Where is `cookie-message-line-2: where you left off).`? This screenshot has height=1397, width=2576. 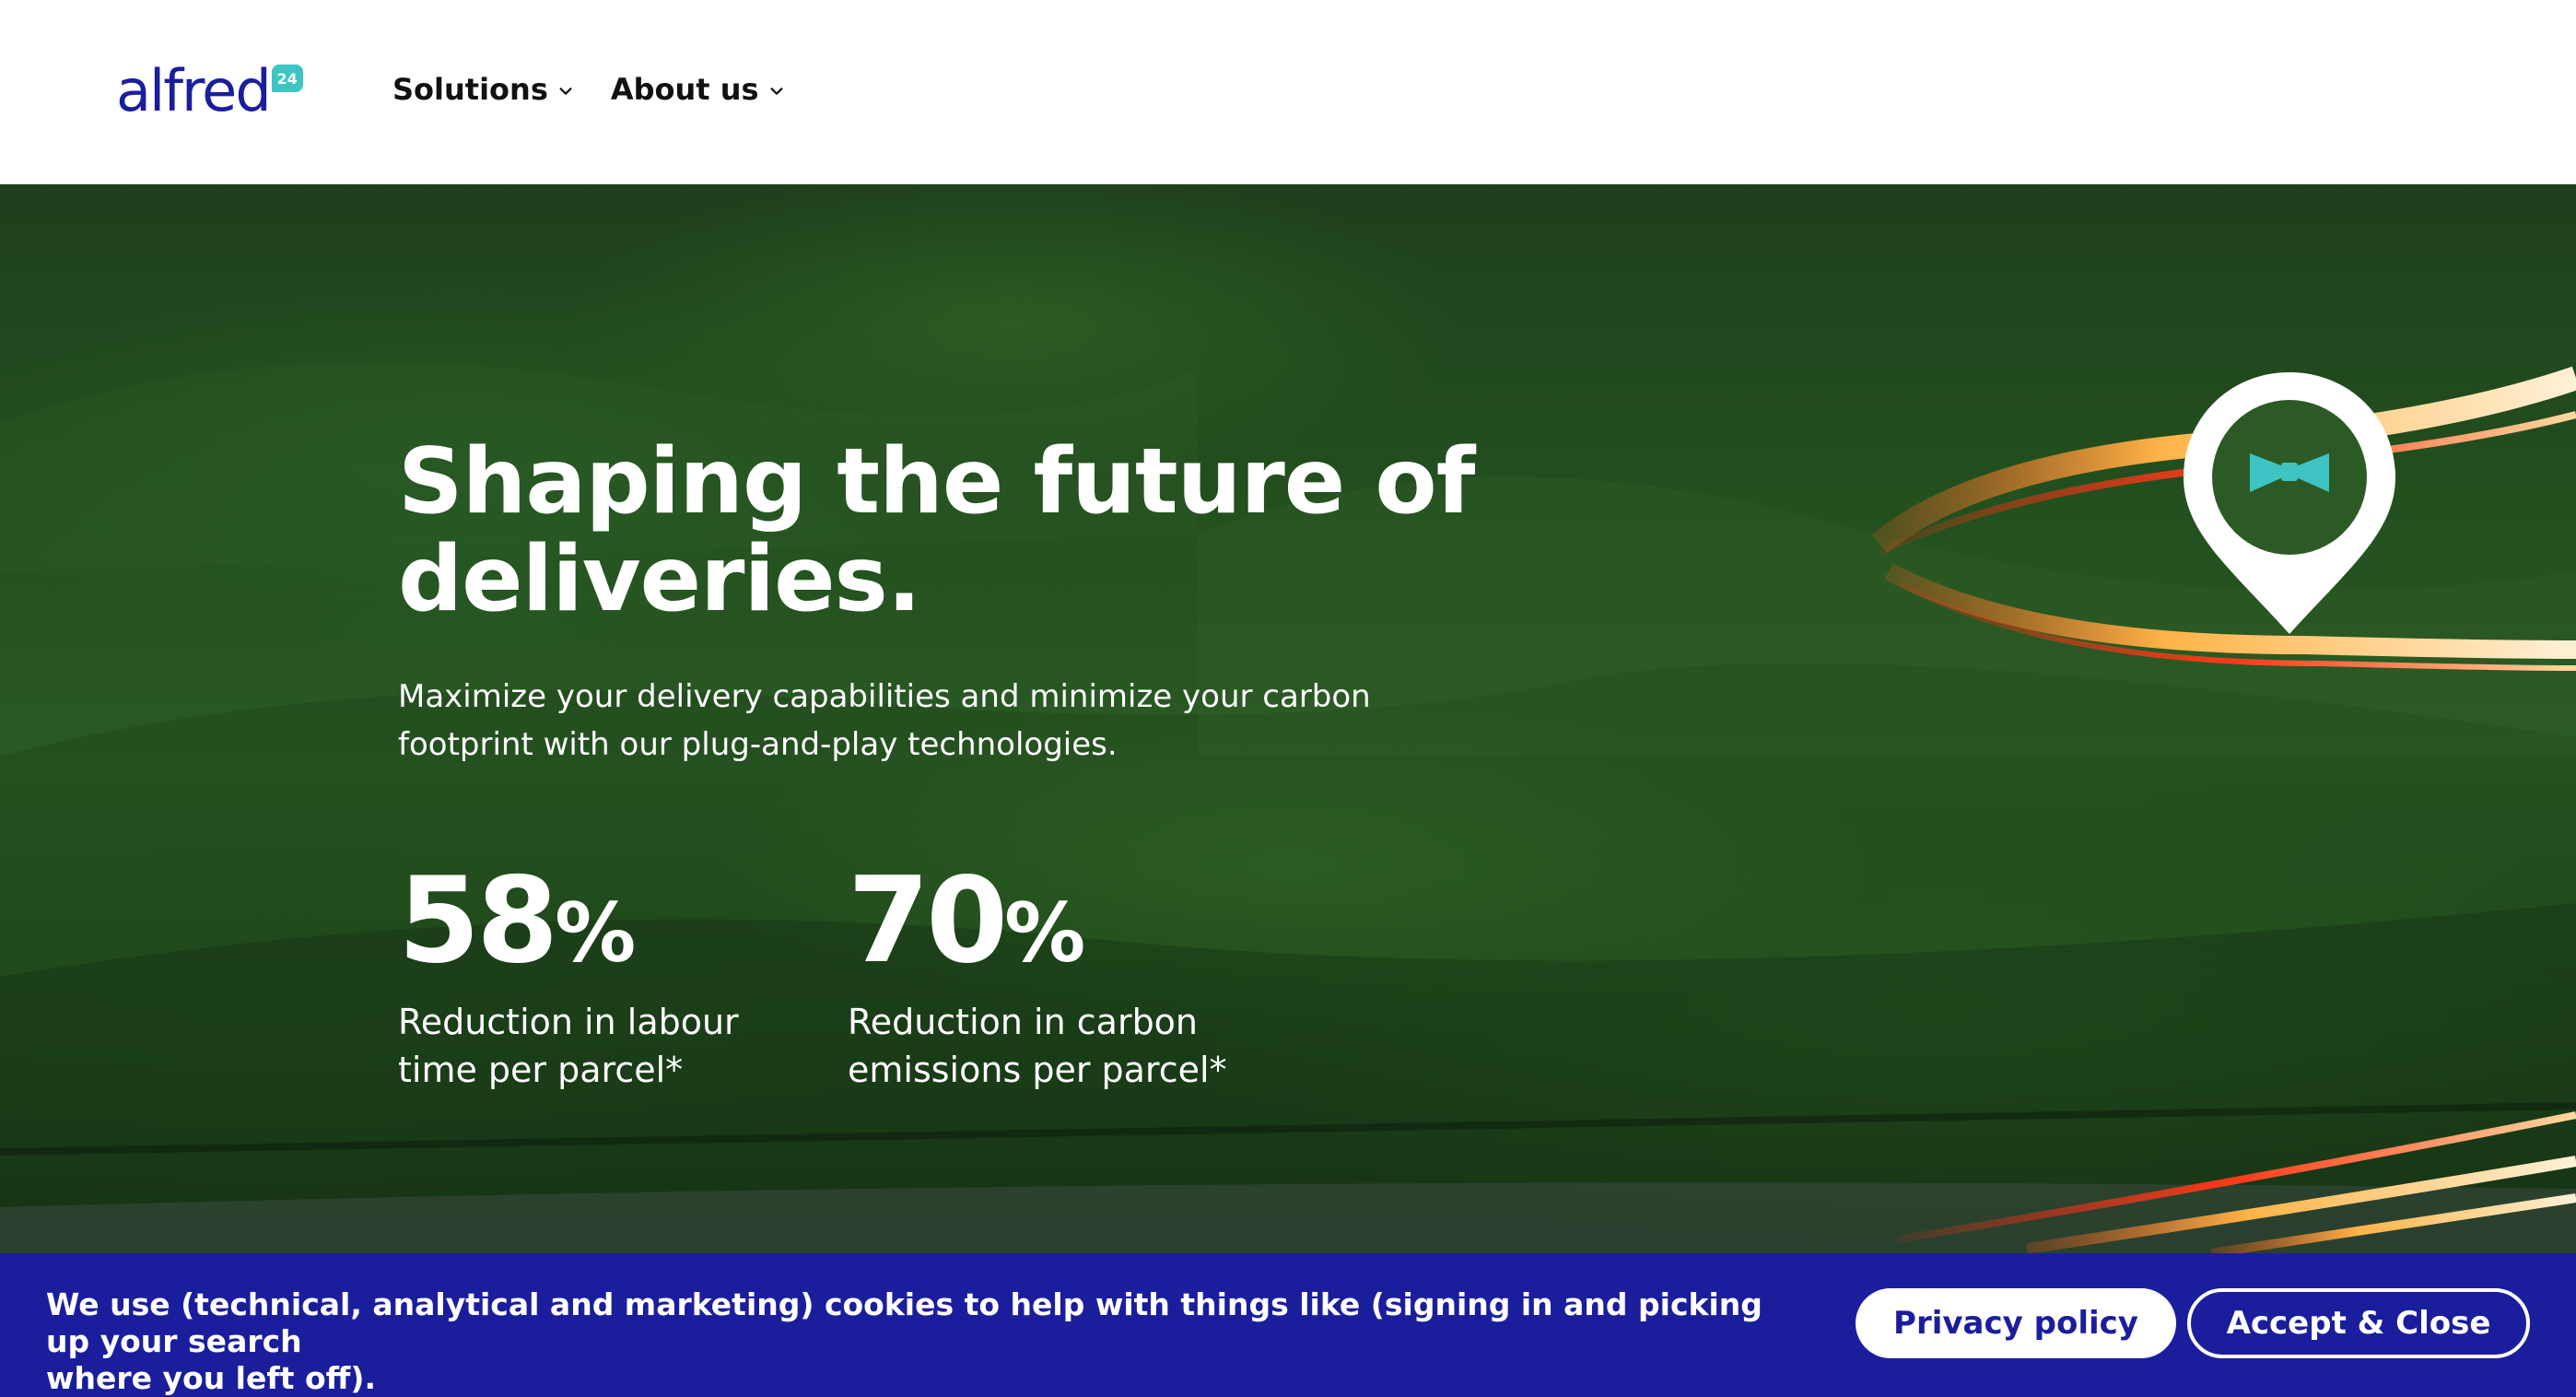
cookie-message-line-2: where you left off). is located at coordinates (211, 1378).